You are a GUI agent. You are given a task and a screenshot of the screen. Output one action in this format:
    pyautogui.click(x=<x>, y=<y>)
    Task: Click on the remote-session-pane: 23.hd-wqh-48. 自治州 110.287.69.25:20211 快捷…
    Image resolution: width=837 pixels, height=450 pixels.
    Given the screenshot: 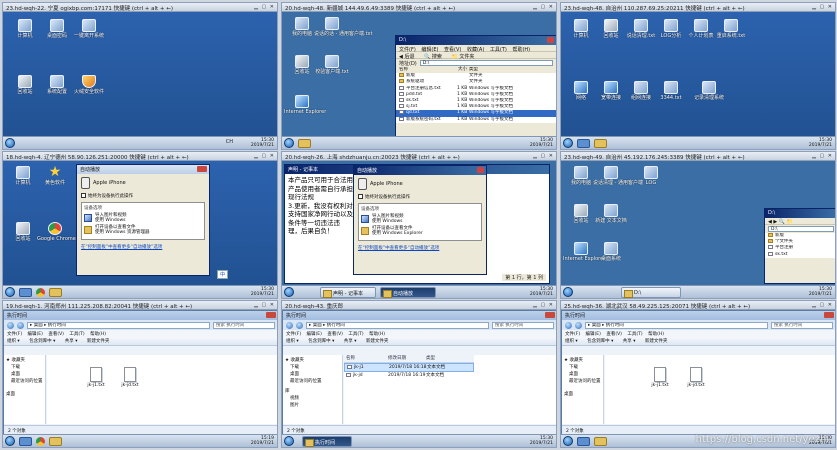 What is the action you would take?
    pyautogui.click(x=698, y=76)
    